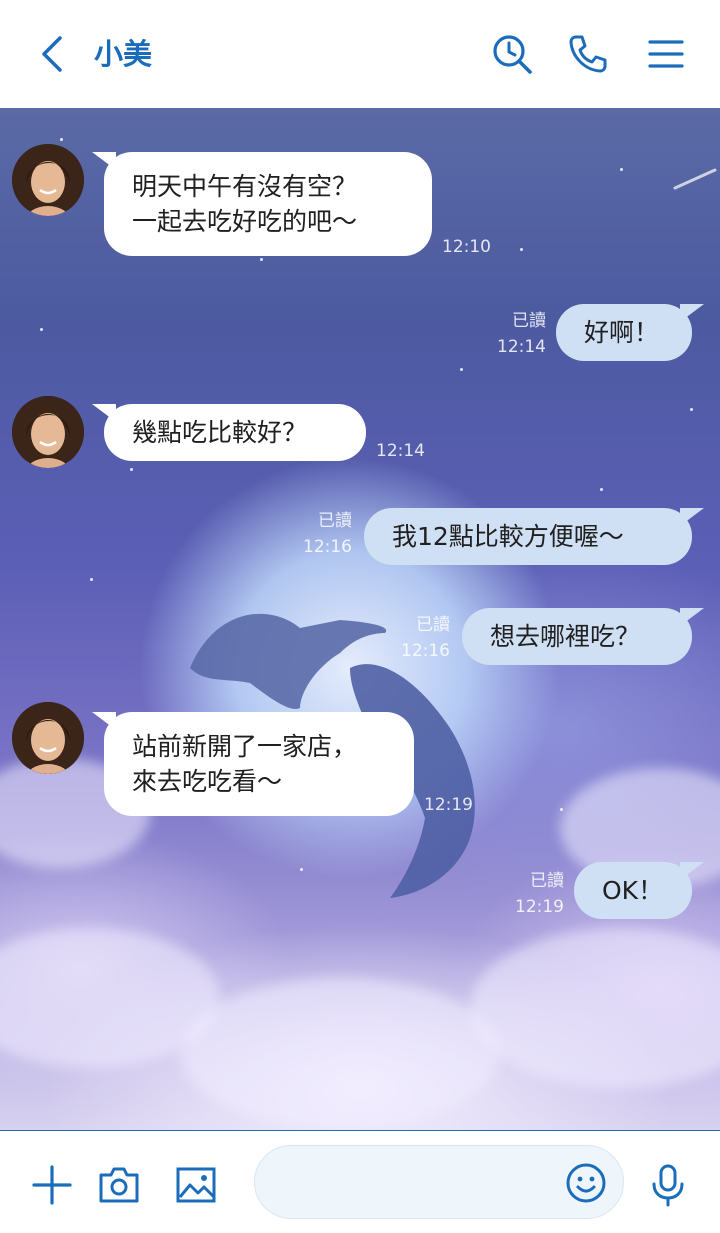 The image size is (720, 1233). I want to click on chat-title: 小美, so click(123, 54).